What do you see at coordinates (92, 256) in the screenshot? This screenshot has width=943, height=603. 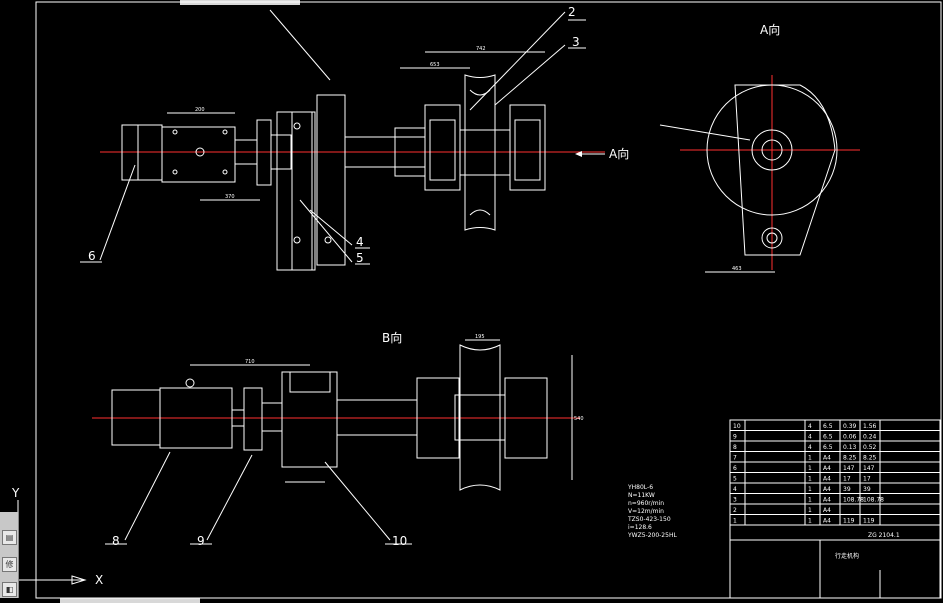 I see `balloon-6: 6` at bounding box center [92, 256].